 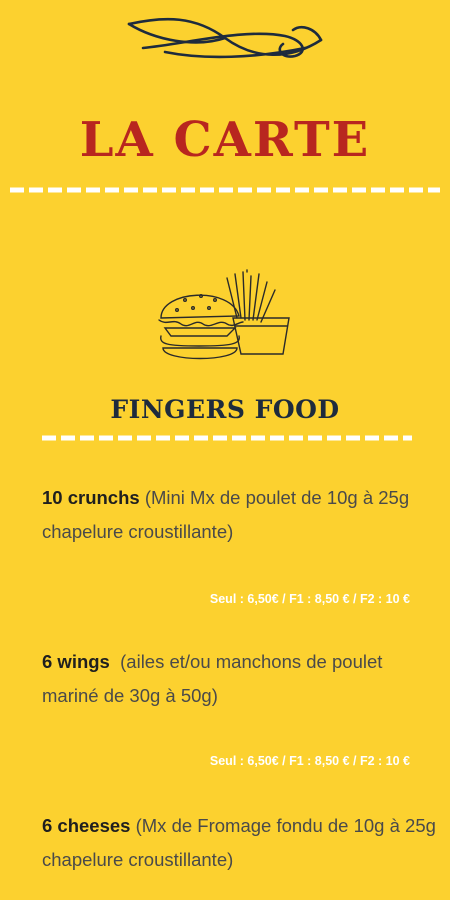 I want to click on menu-item-name: 10 crunchs, so click(x=91, y=497).